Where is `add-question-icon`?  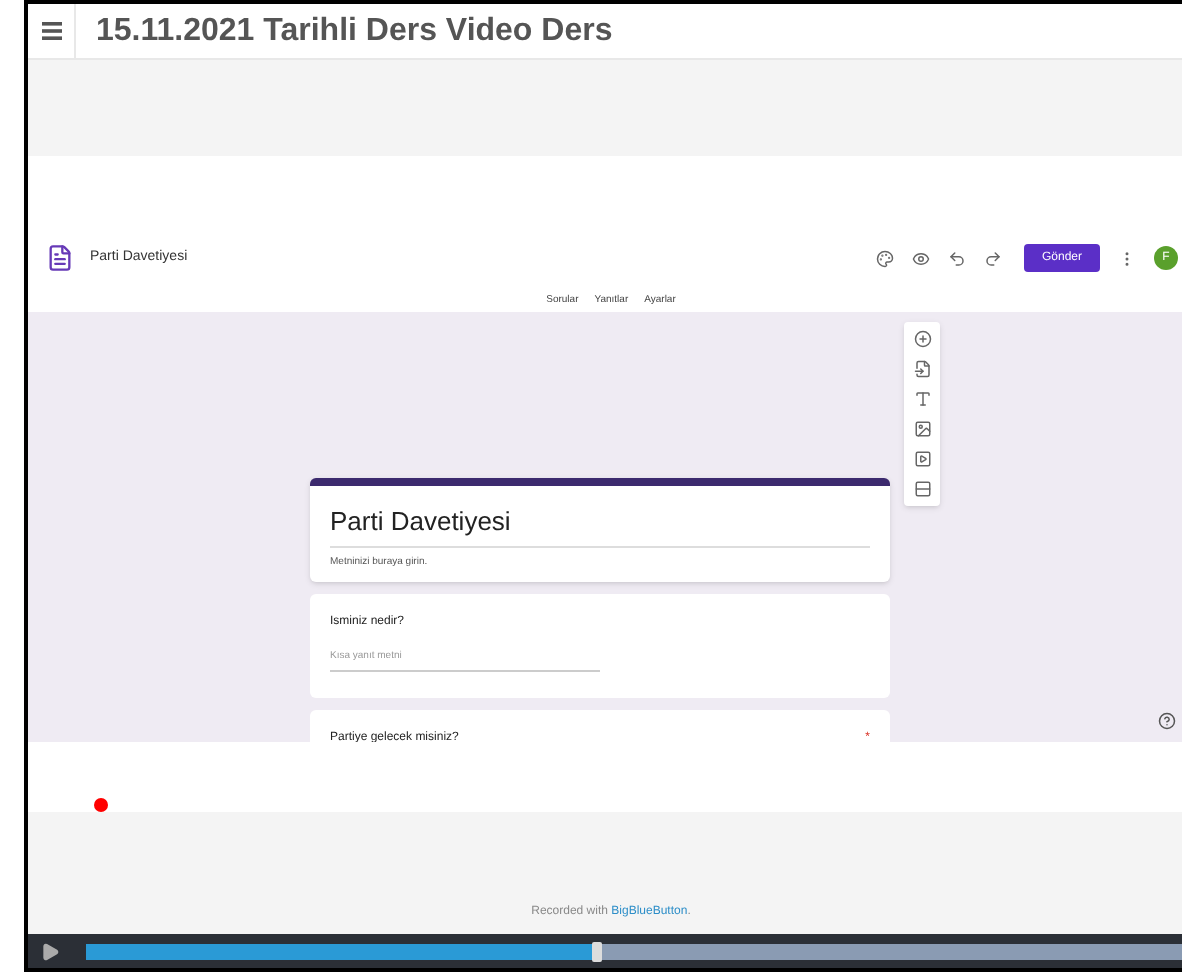
add-question-icon is located at coordinates (922, 339).